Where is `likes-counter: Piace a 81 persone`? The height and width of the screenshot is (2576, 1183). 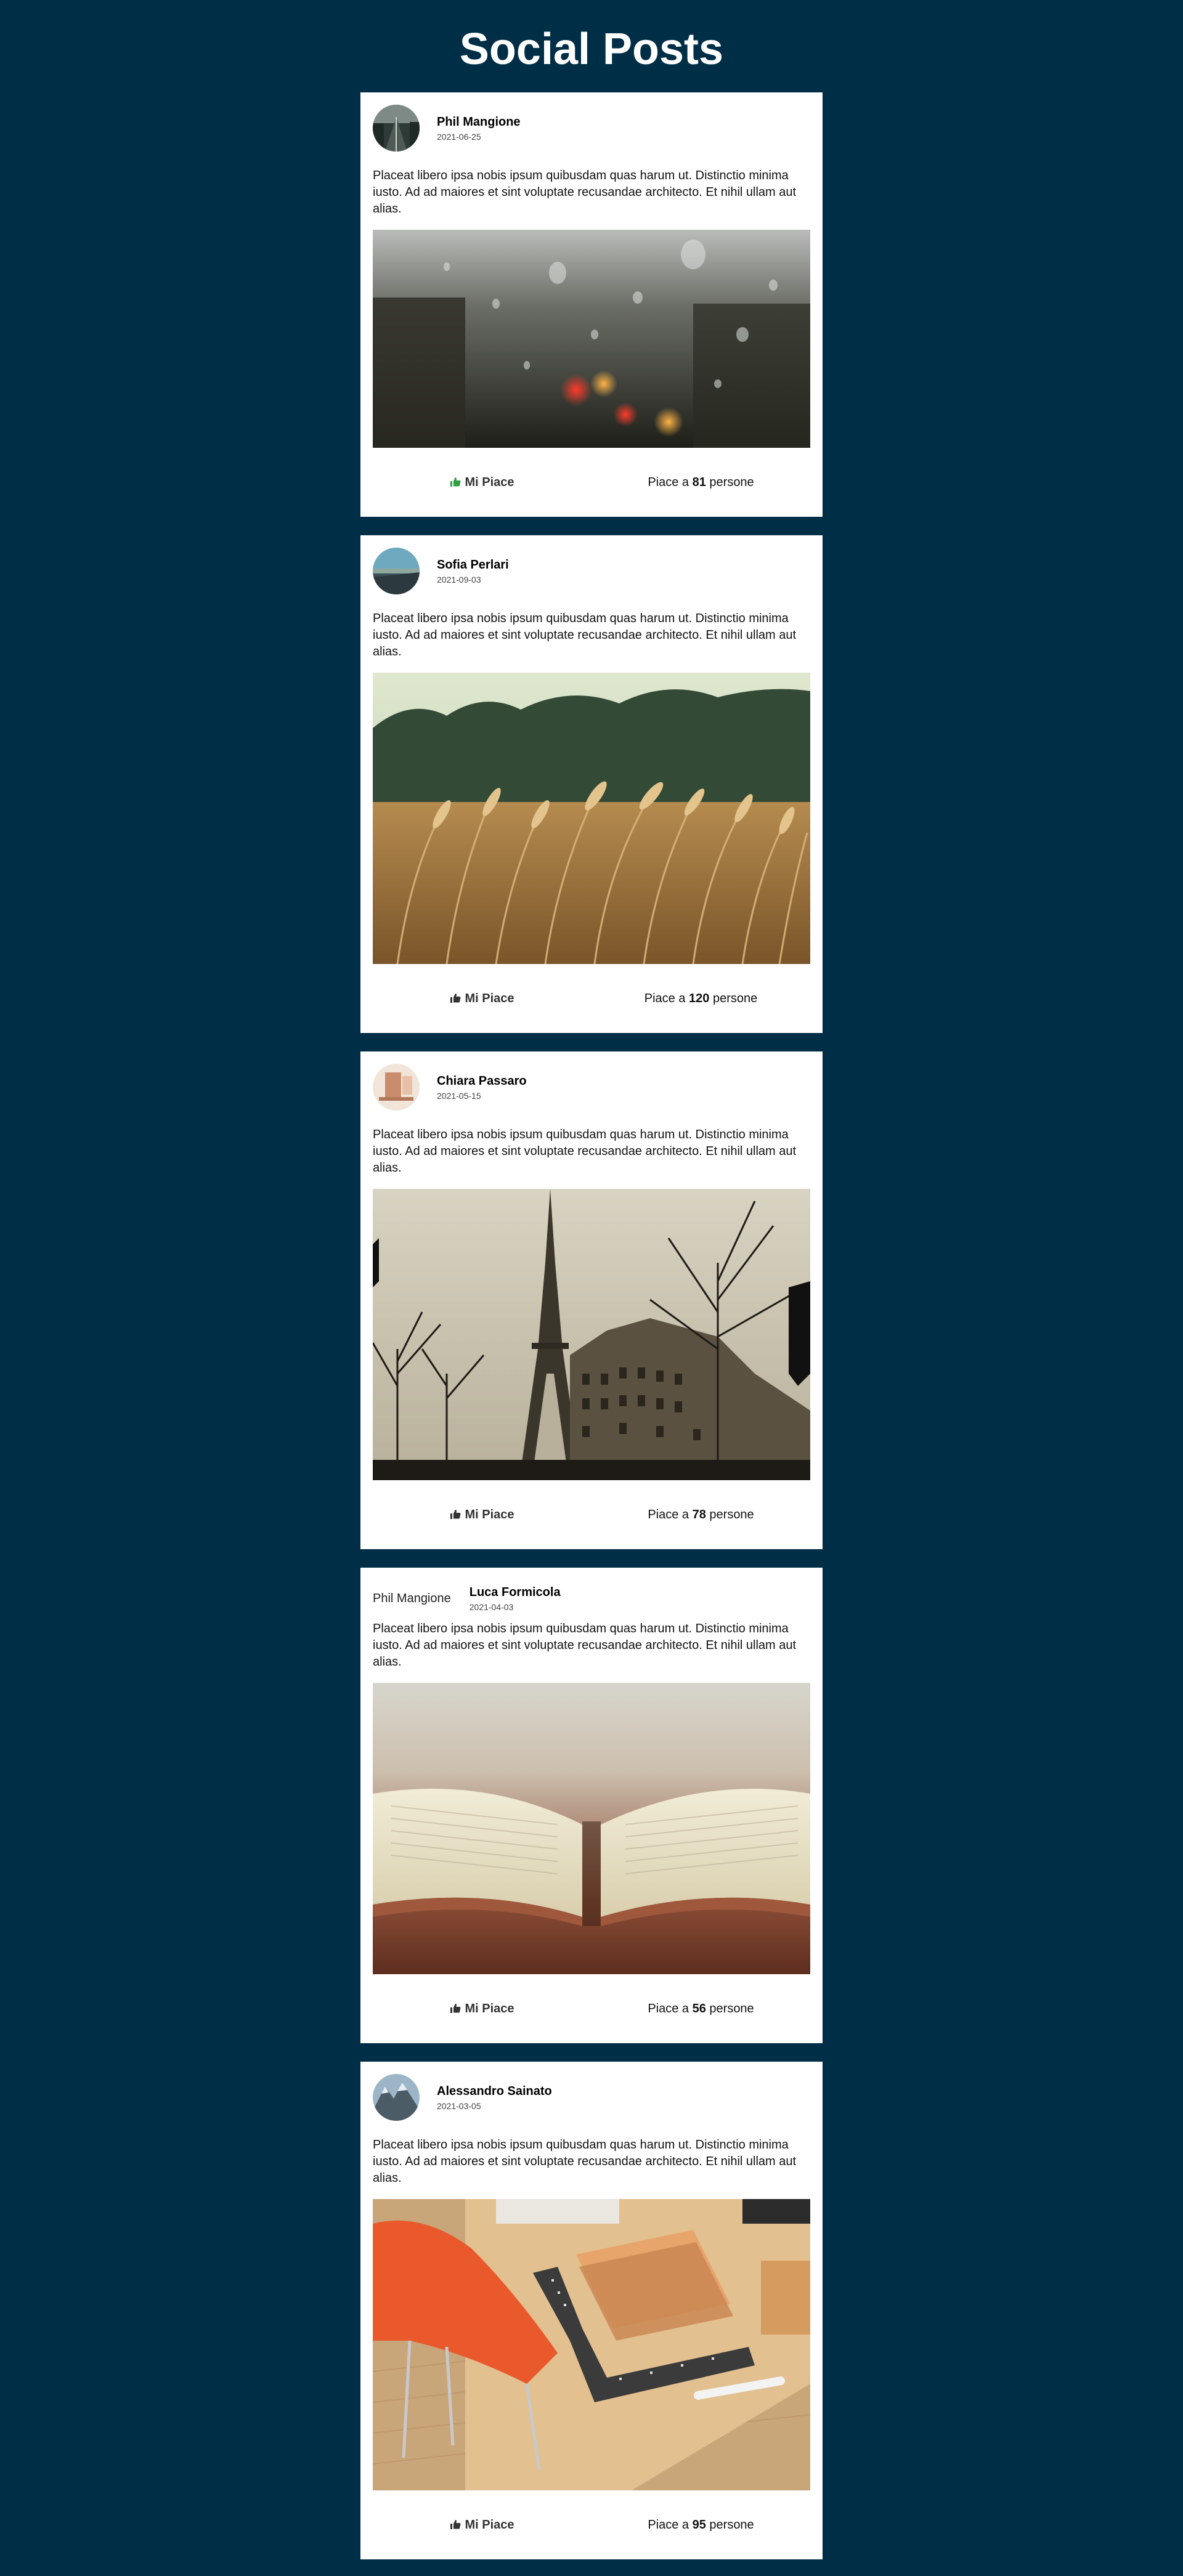
likes-counter: Piace a 81 persone is located at coordinates (701, 483).